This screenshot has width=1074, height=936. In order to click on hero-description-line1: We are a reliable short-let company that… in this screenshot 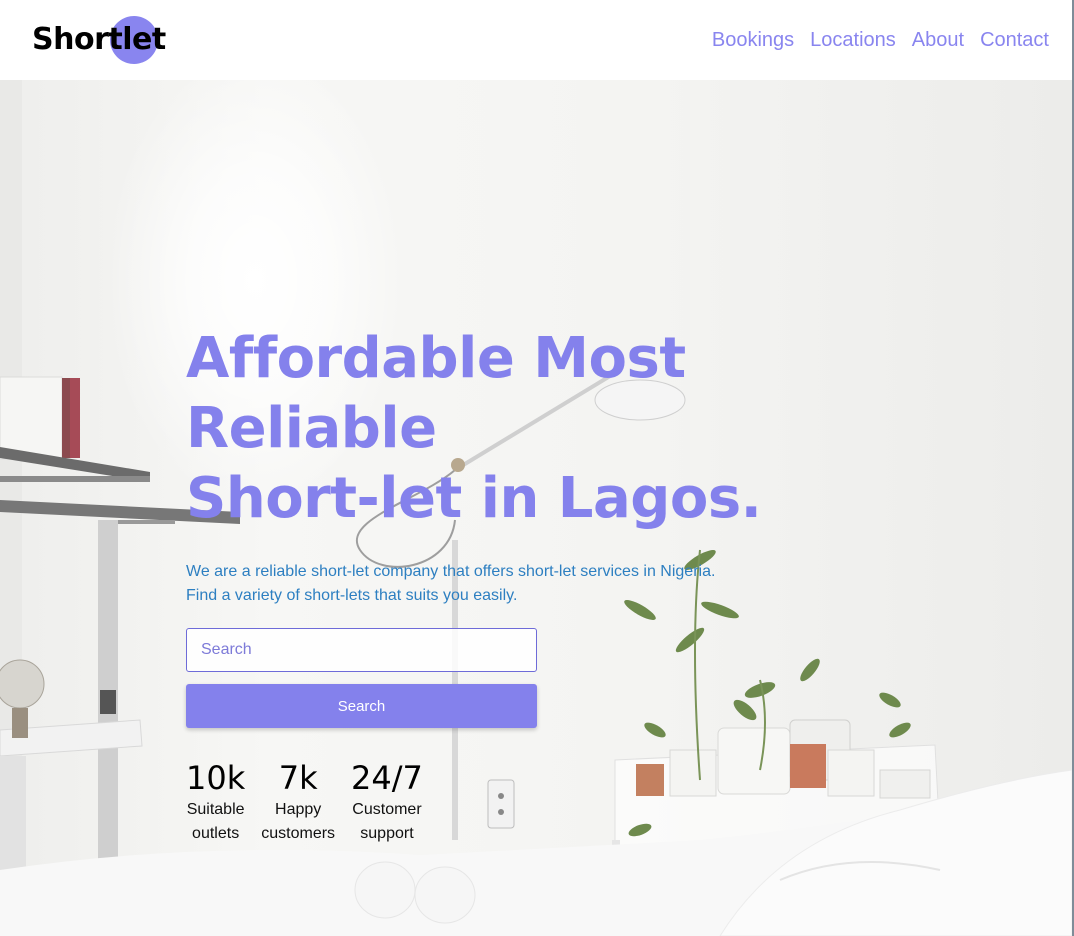, I will do `click(451, 571)`.